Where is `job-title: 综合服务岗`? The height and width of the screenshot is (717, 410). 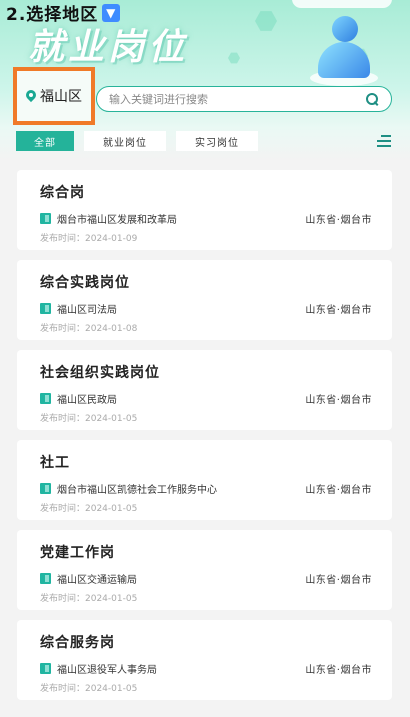 job-title: 综合服务岗 is located at coordinates (77, 643).